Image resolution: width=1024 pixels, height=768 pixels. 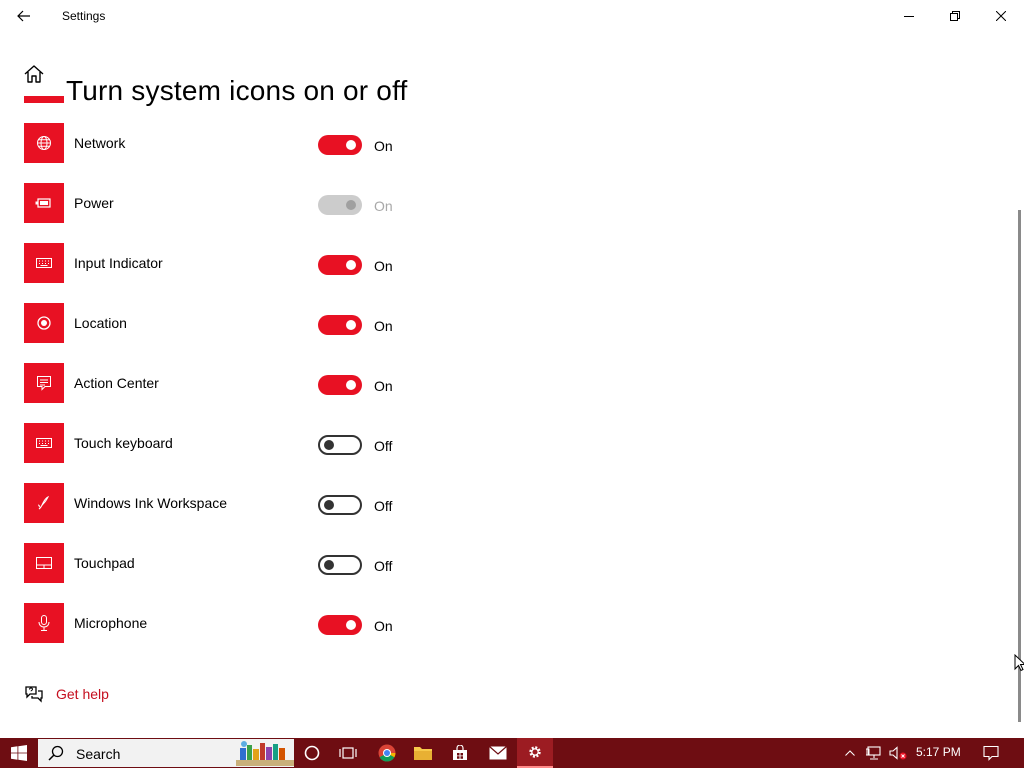 What do you see at coordinates (118, 263) in the screenshot?
I see `item-label: Input Indicator` at bounding box center [118, 263].